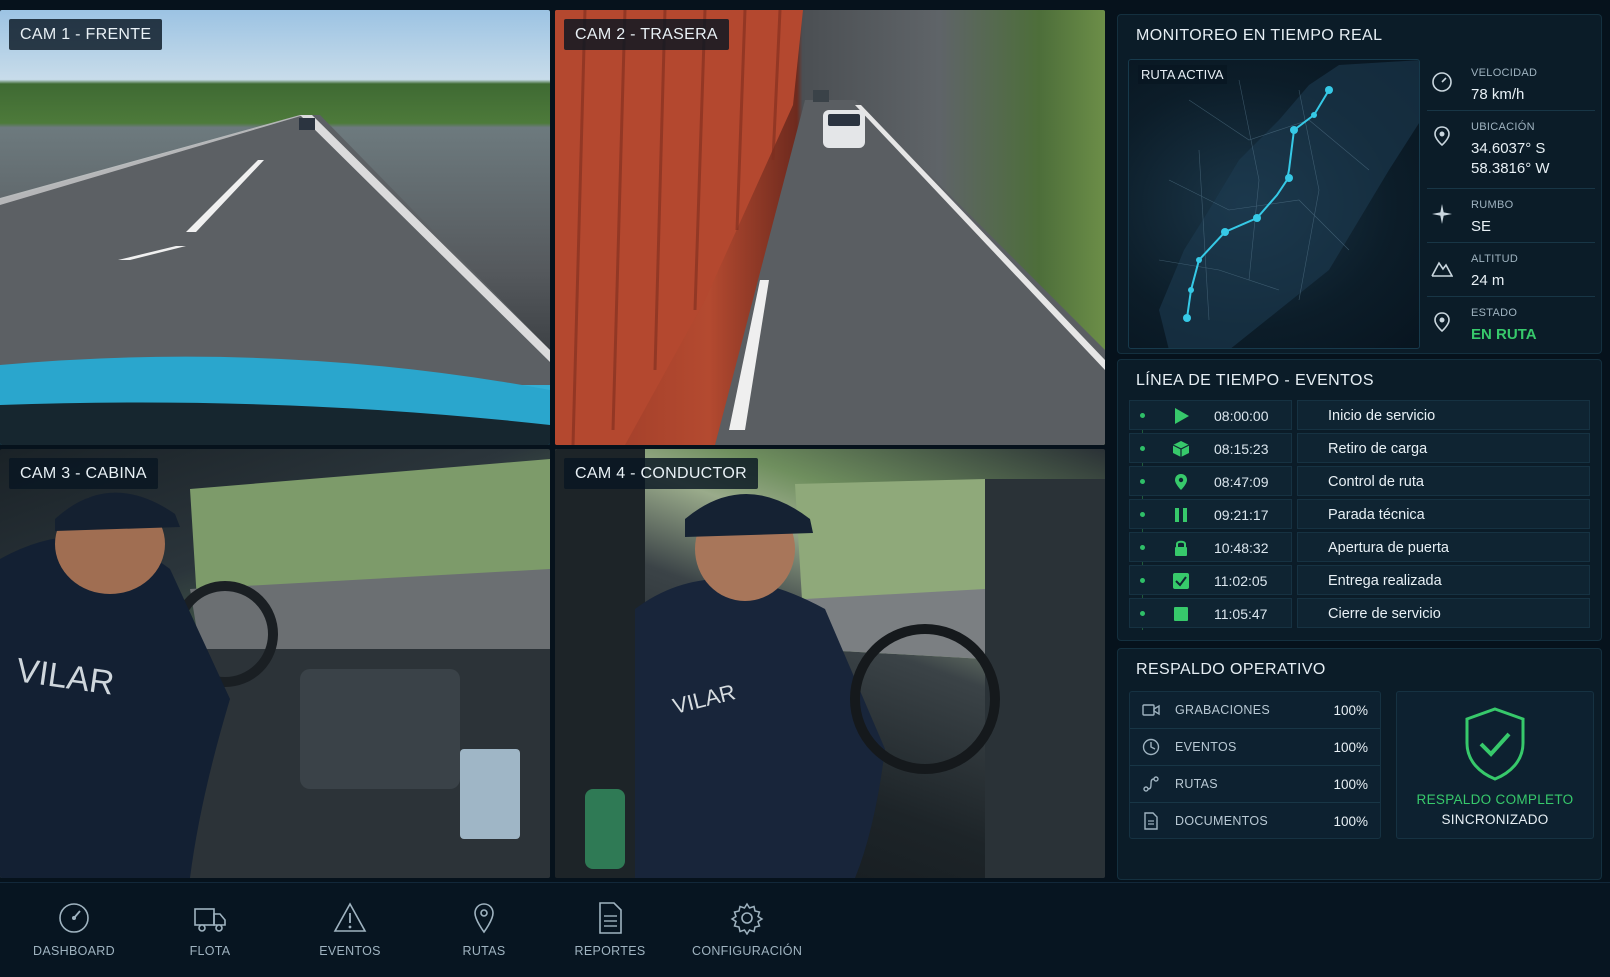 The height and width of the screenshot is (977, 1610). I want to click on timeline-time-cell: 11:02:05, so click(1210, 580).